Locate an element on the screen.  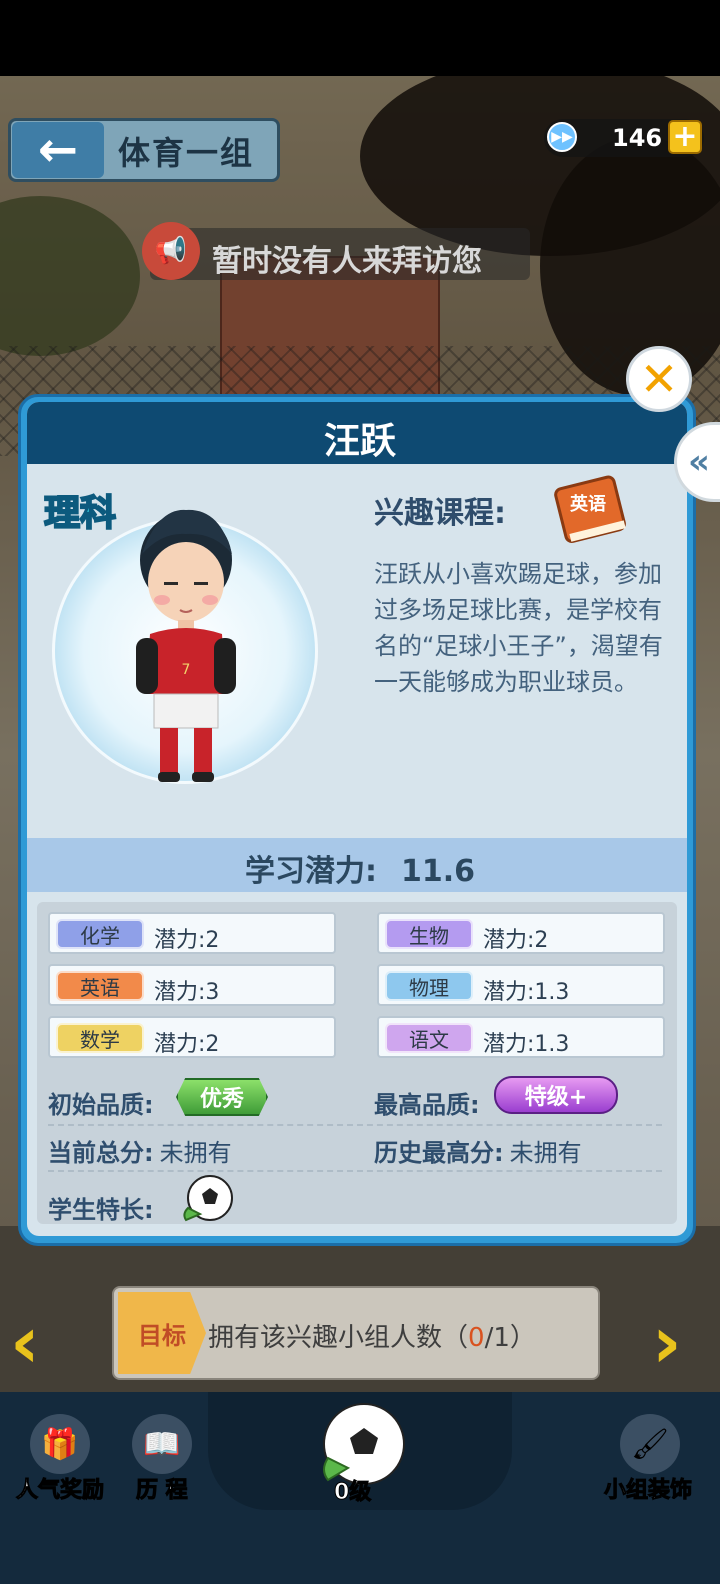
soccer-whistle-icon is located at coordinates (208, 1198).